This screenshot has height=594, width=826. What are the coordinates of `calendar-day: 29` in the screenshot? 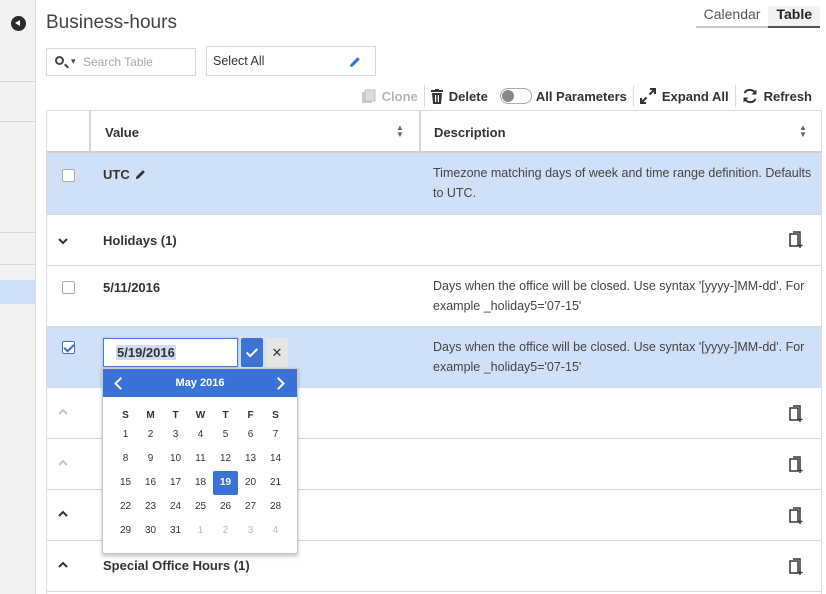 It's located at (125, 531).